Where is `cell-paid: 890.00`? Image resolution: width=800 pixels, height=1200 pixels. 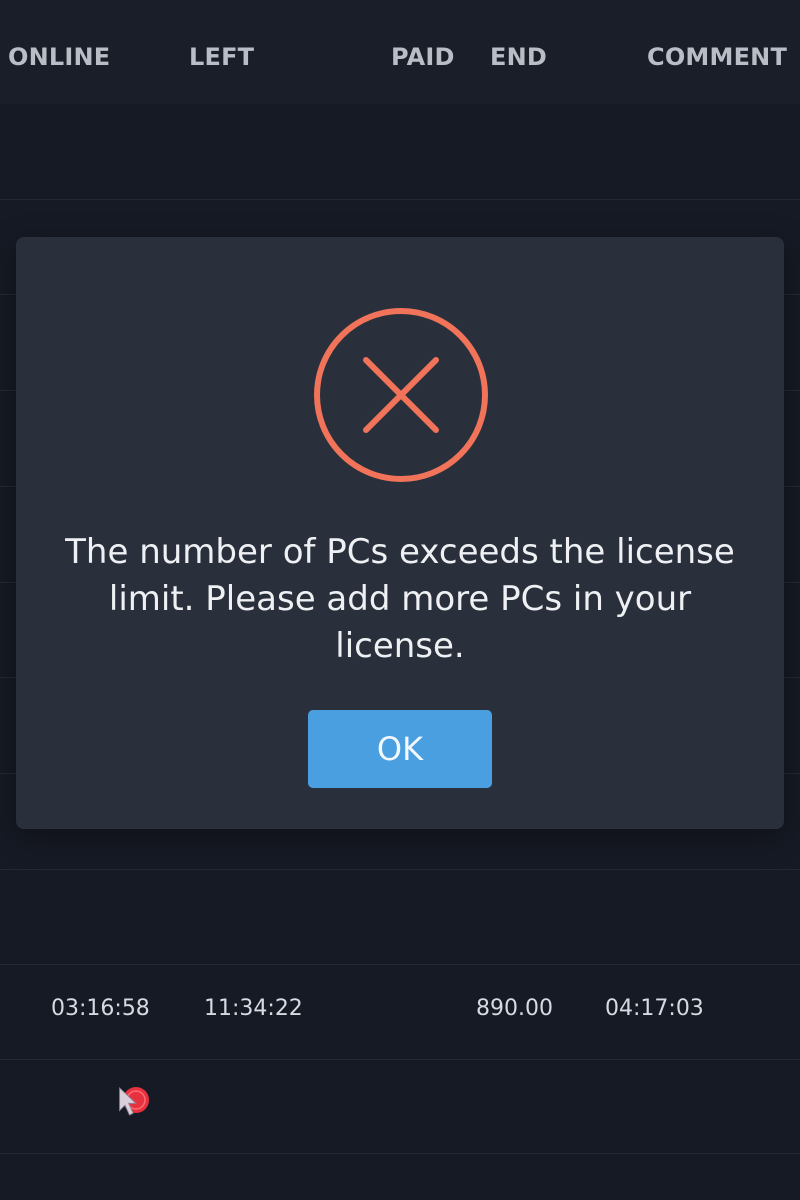 cell-paid: 890.00 is located at coordinates (514, 1008).